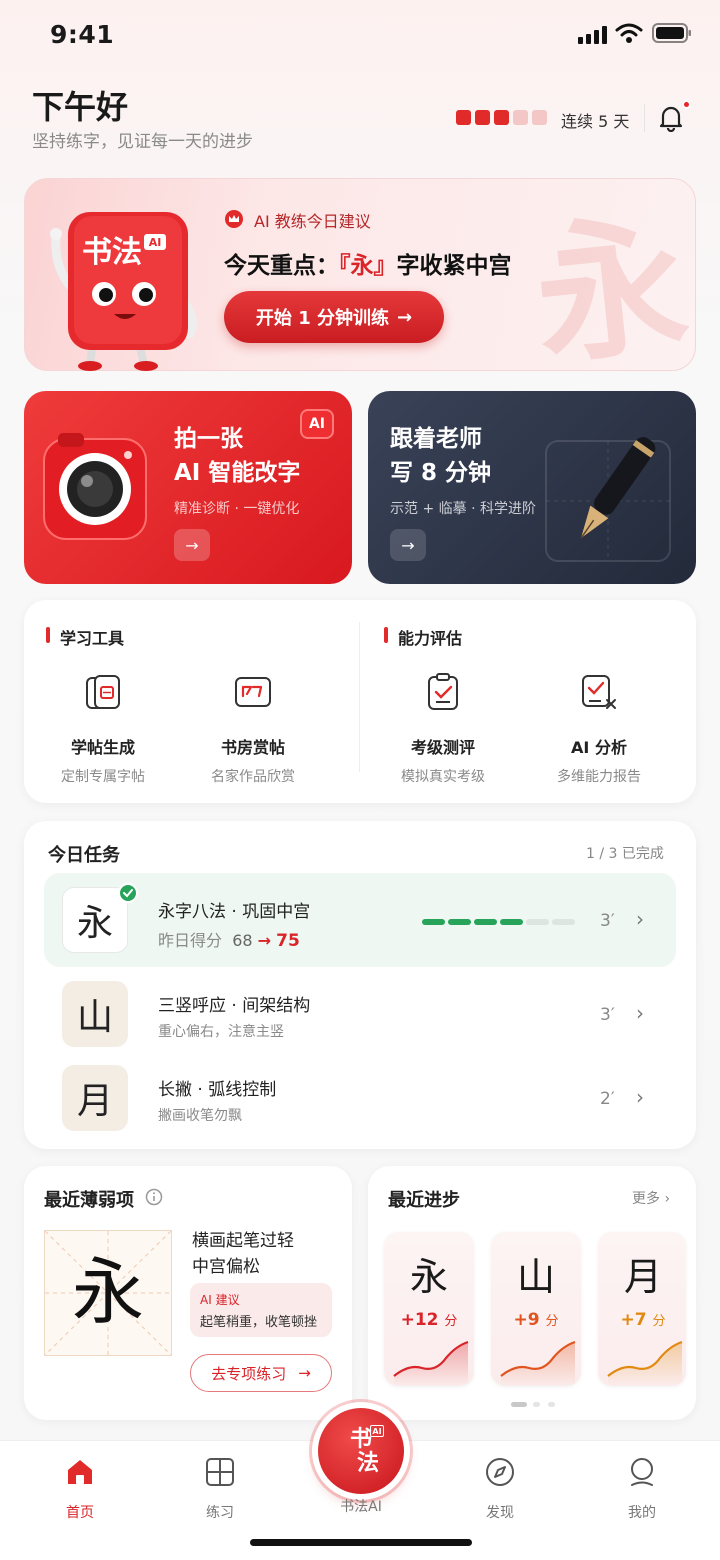 The width and height of the screenshot is (720, 1560). Describe the element at coordinates (234, 219) in the screenshot. I see `crown-icon` at that location.